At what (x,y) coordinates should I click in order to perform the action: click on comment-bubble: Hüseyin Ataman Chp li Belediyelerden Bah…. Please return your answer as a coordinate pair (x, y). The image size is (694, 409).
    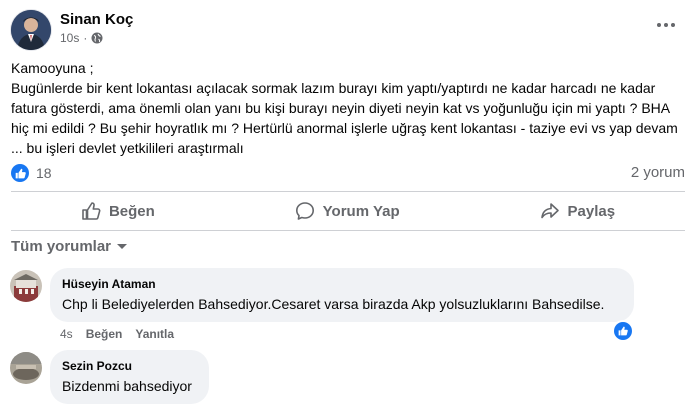
    Looking at the image, I should click on (342, 295).